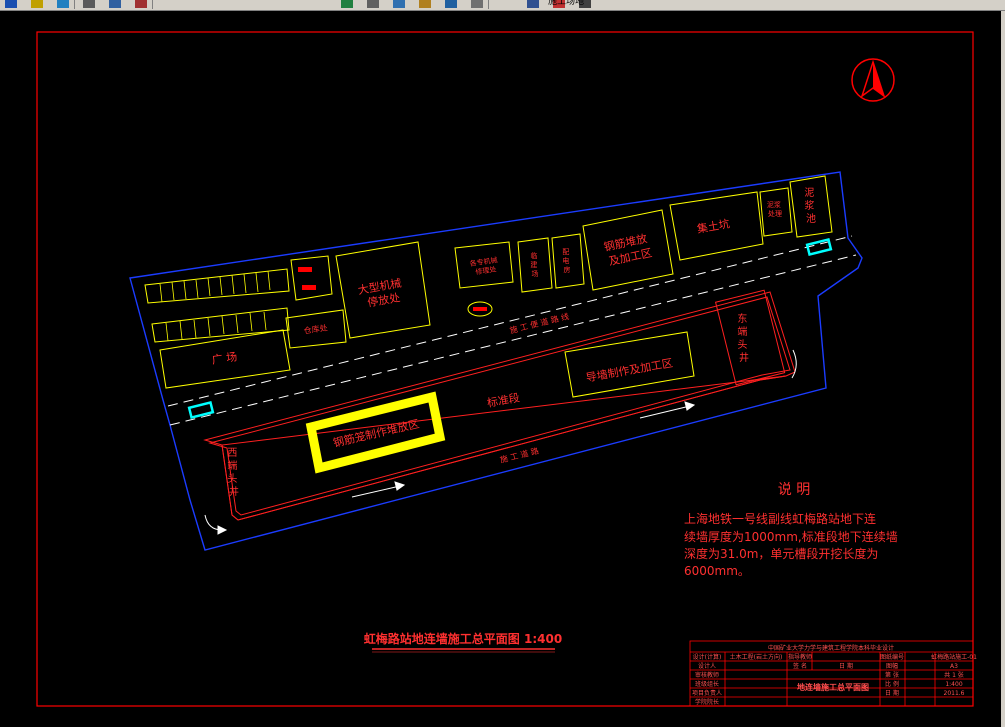 Image resolution: width=1005 pixels, height=727 pixels. What do you see at coordinates (503, 400) in the screenshot?
I see `label-standard-section: 标准段` at bounding box center [503, 400].